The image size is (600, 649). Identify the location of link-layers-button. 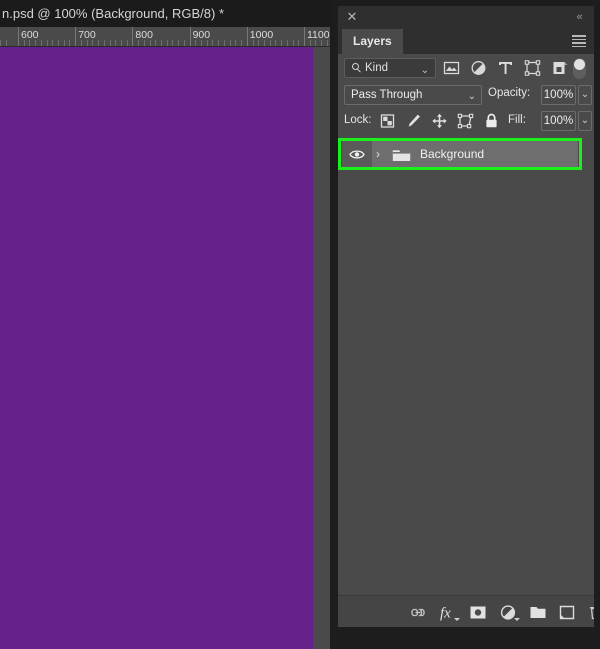
(418, 612).